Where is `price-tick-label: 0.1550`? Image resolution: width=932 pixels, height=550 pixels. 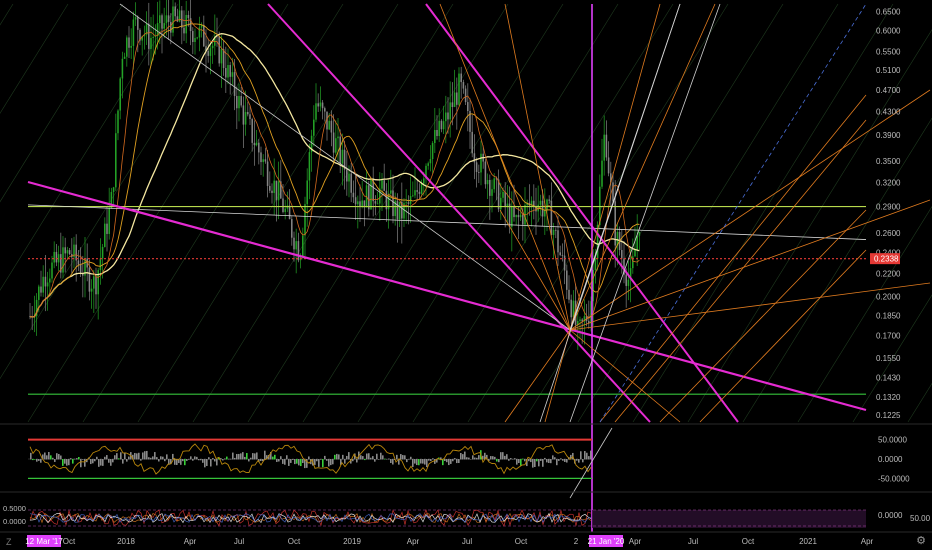
price-tick-label: 0.1550 is located at coordinates (888, 358).